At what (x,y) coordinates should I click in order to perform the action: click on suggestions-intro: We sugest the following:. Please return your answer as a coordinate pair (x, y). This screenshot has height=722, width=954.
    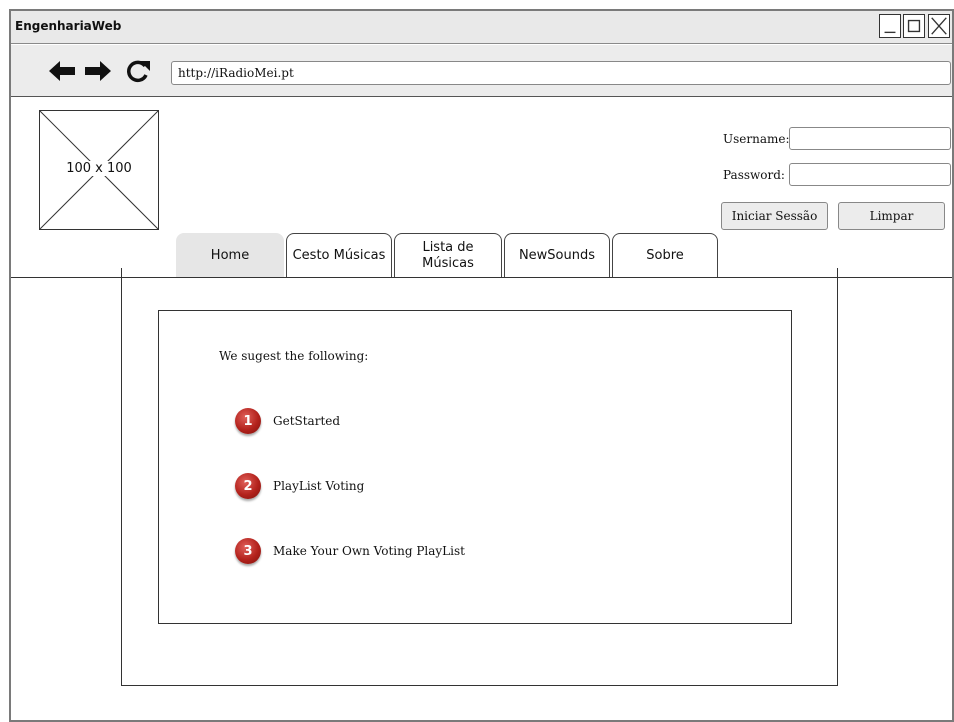
    Looking at the image, I should click on (294, 356).